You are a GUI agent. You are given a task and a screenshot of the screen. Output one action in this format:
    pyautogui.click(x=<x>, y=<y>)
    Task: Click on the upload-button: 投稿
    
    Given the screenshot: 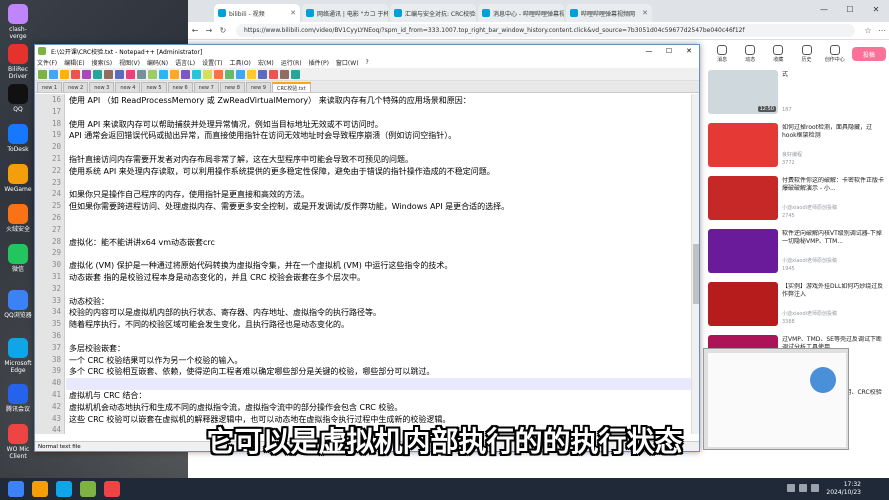 What is the action you would take?
    pyautogui.click(x=868, y=54)
    